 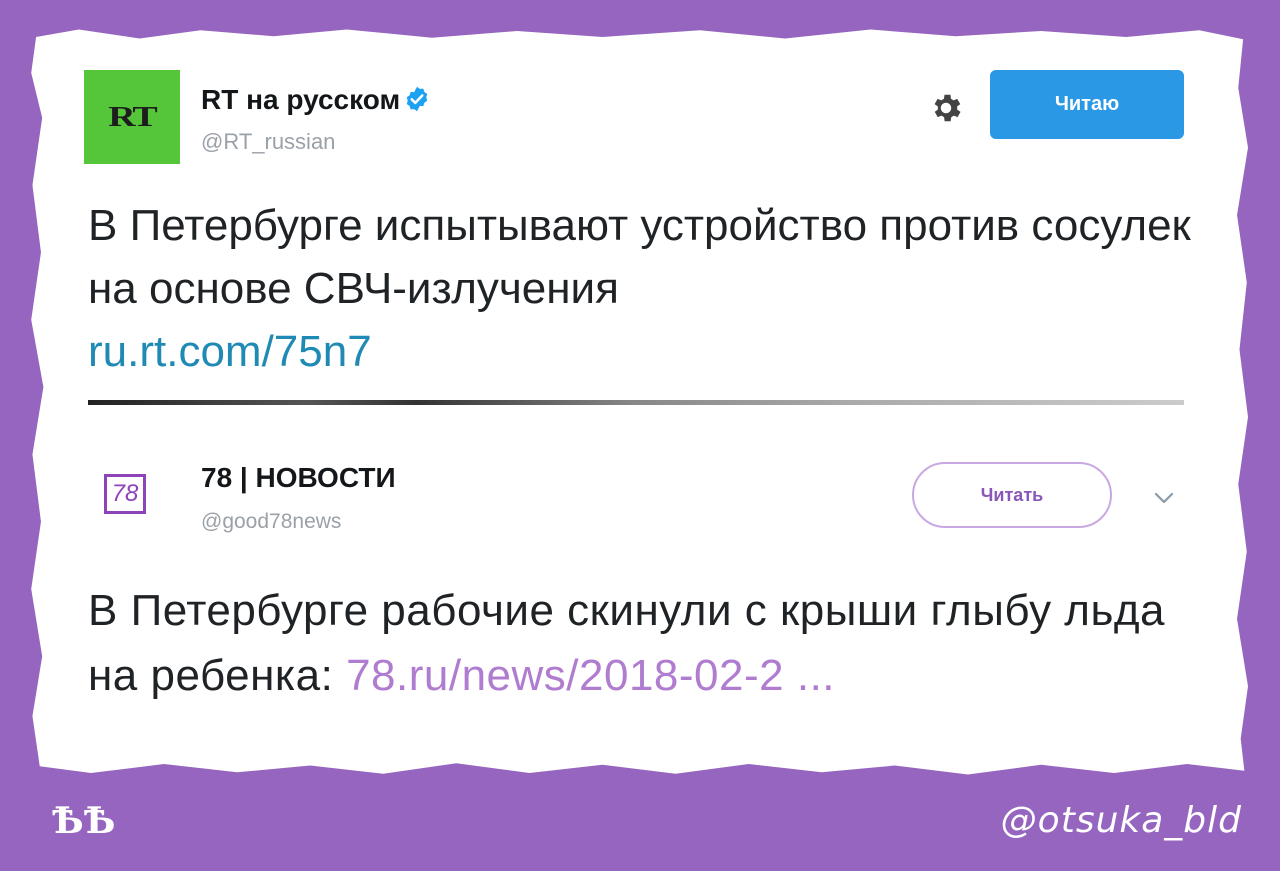 I want to click on news78-avatar-text: 78, so click(x=125, y=493).